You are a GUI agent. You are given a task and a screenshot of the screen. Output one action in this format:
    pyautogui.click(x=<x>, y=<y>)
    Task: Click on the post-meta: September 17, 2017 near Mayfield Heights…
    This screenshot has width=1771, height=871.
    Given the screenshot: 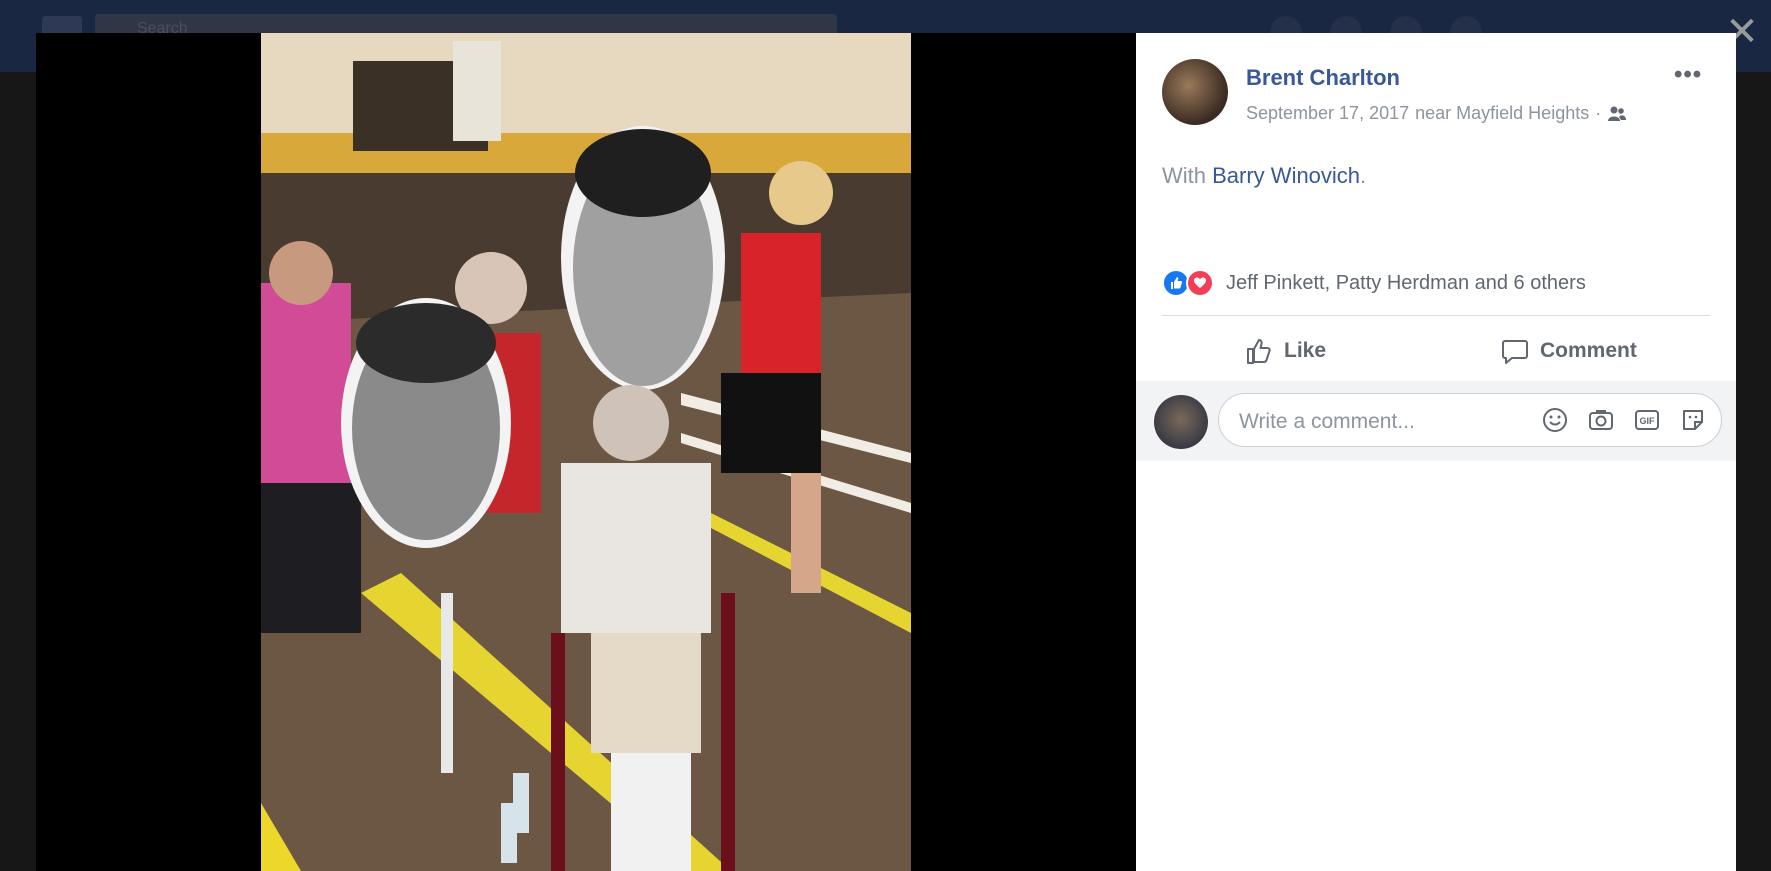 What is the action you would take?
    pyautogui.click(x=1436, y=113)
    